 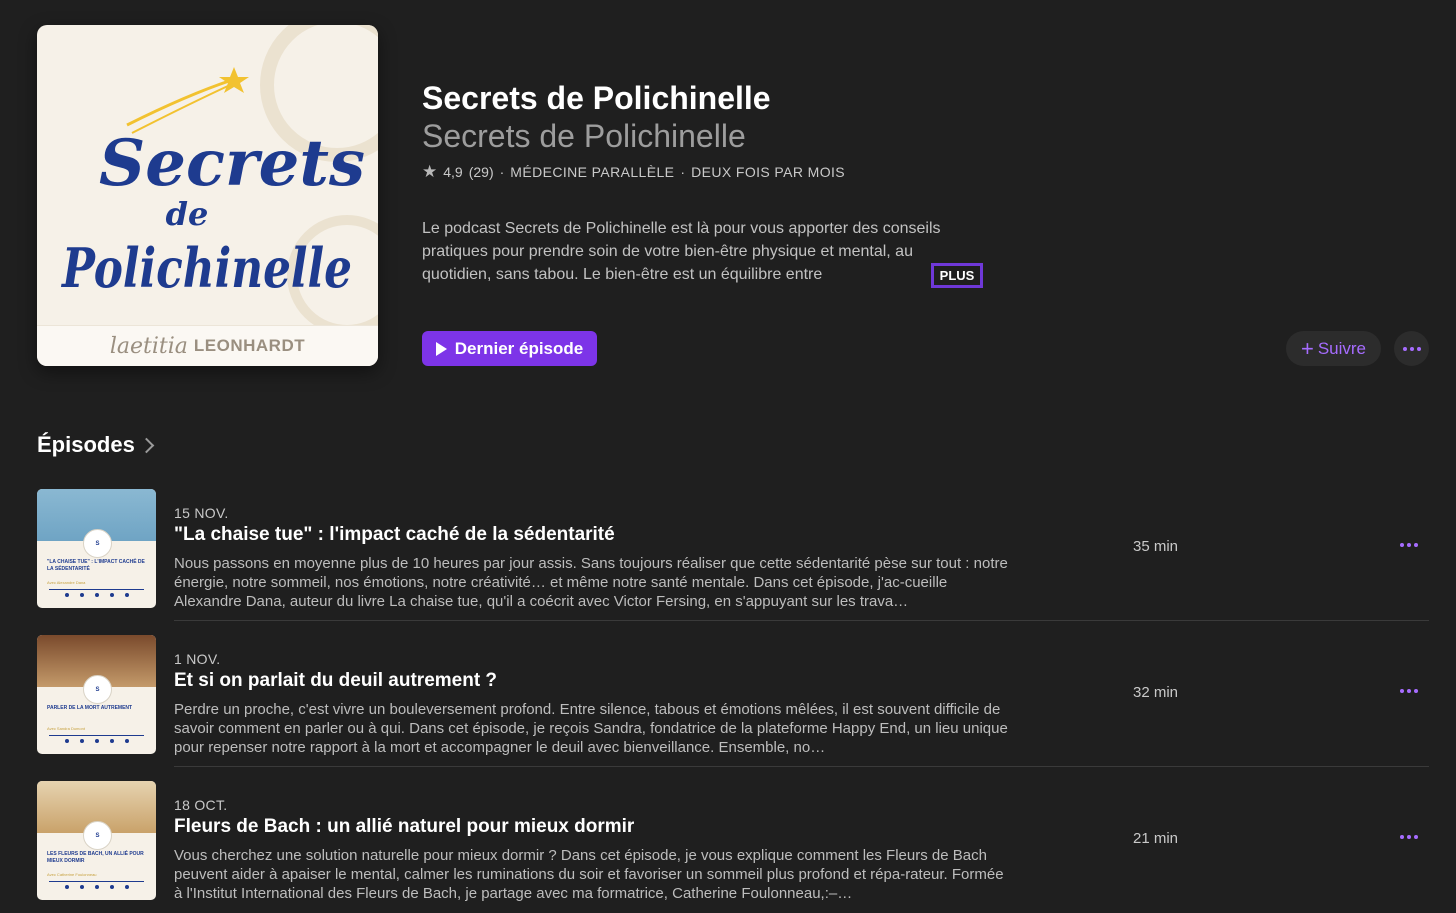 I want to click on podcast-more-button, so click(x=1411, y=348).